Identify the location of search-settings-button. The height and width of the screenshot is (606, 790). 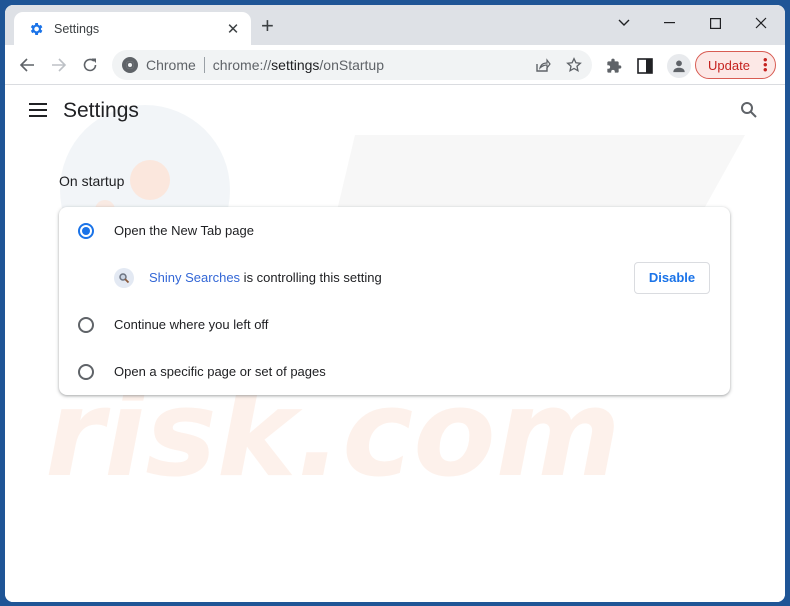
(749, 112).